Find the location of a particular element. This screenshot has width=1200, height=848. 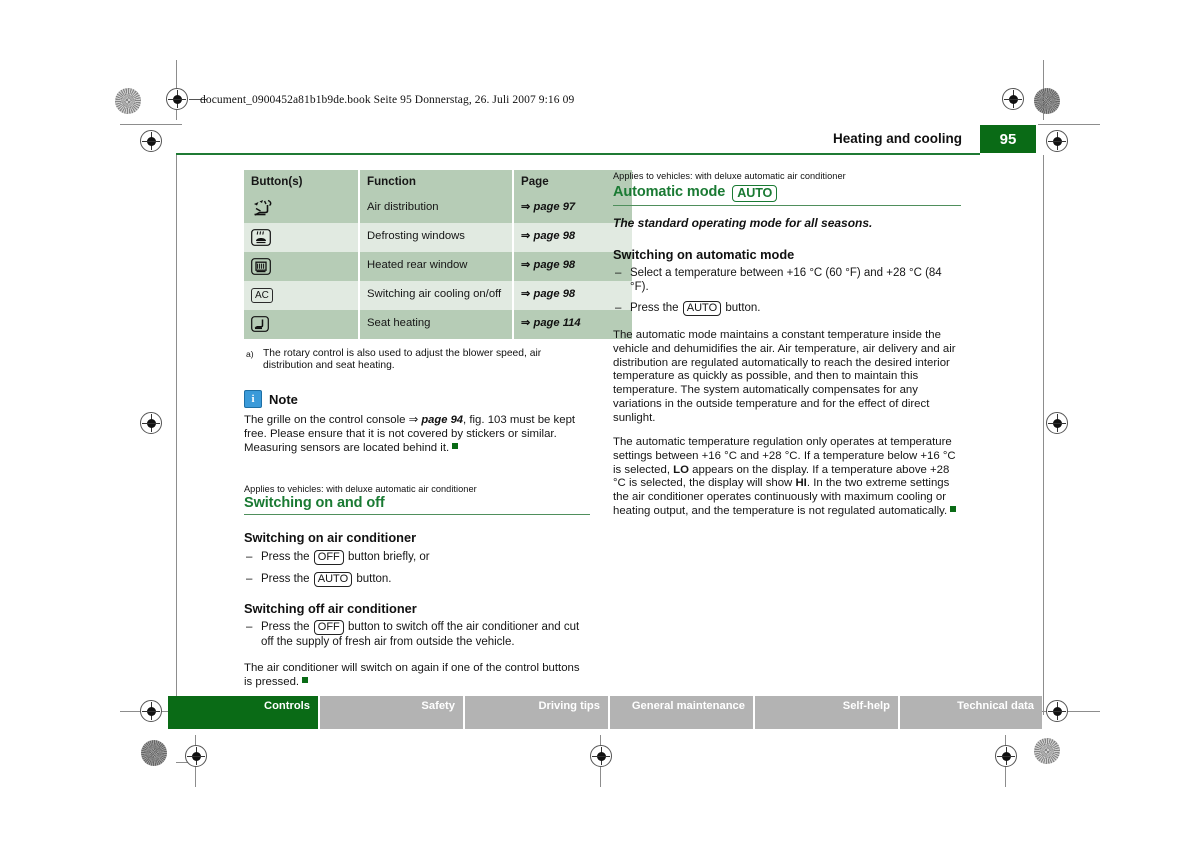

list-item: Press the AUTO button. is located at coordinates (417, 579).